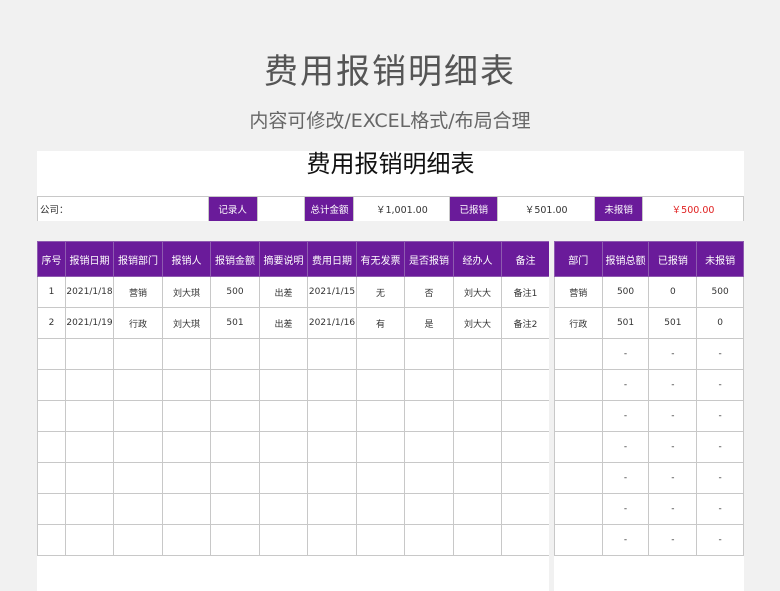 This screenshot has width=780, height=591. I want to click on expense-cell: 2021/1/18, so click(89, 292).